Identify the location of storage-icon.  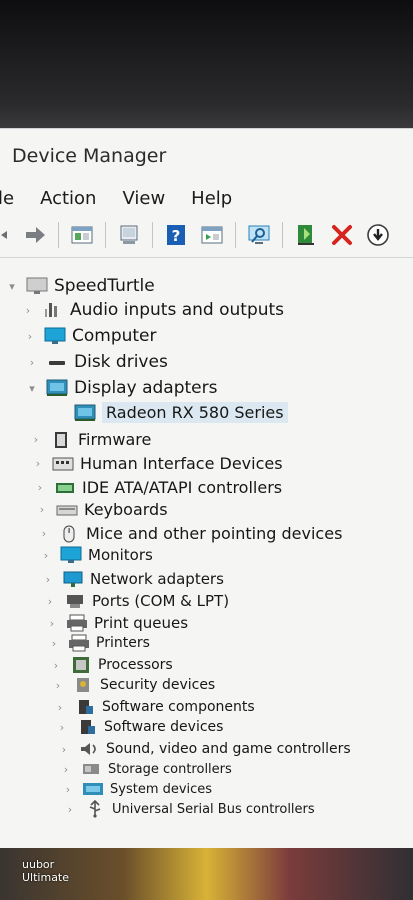
(91, 769).